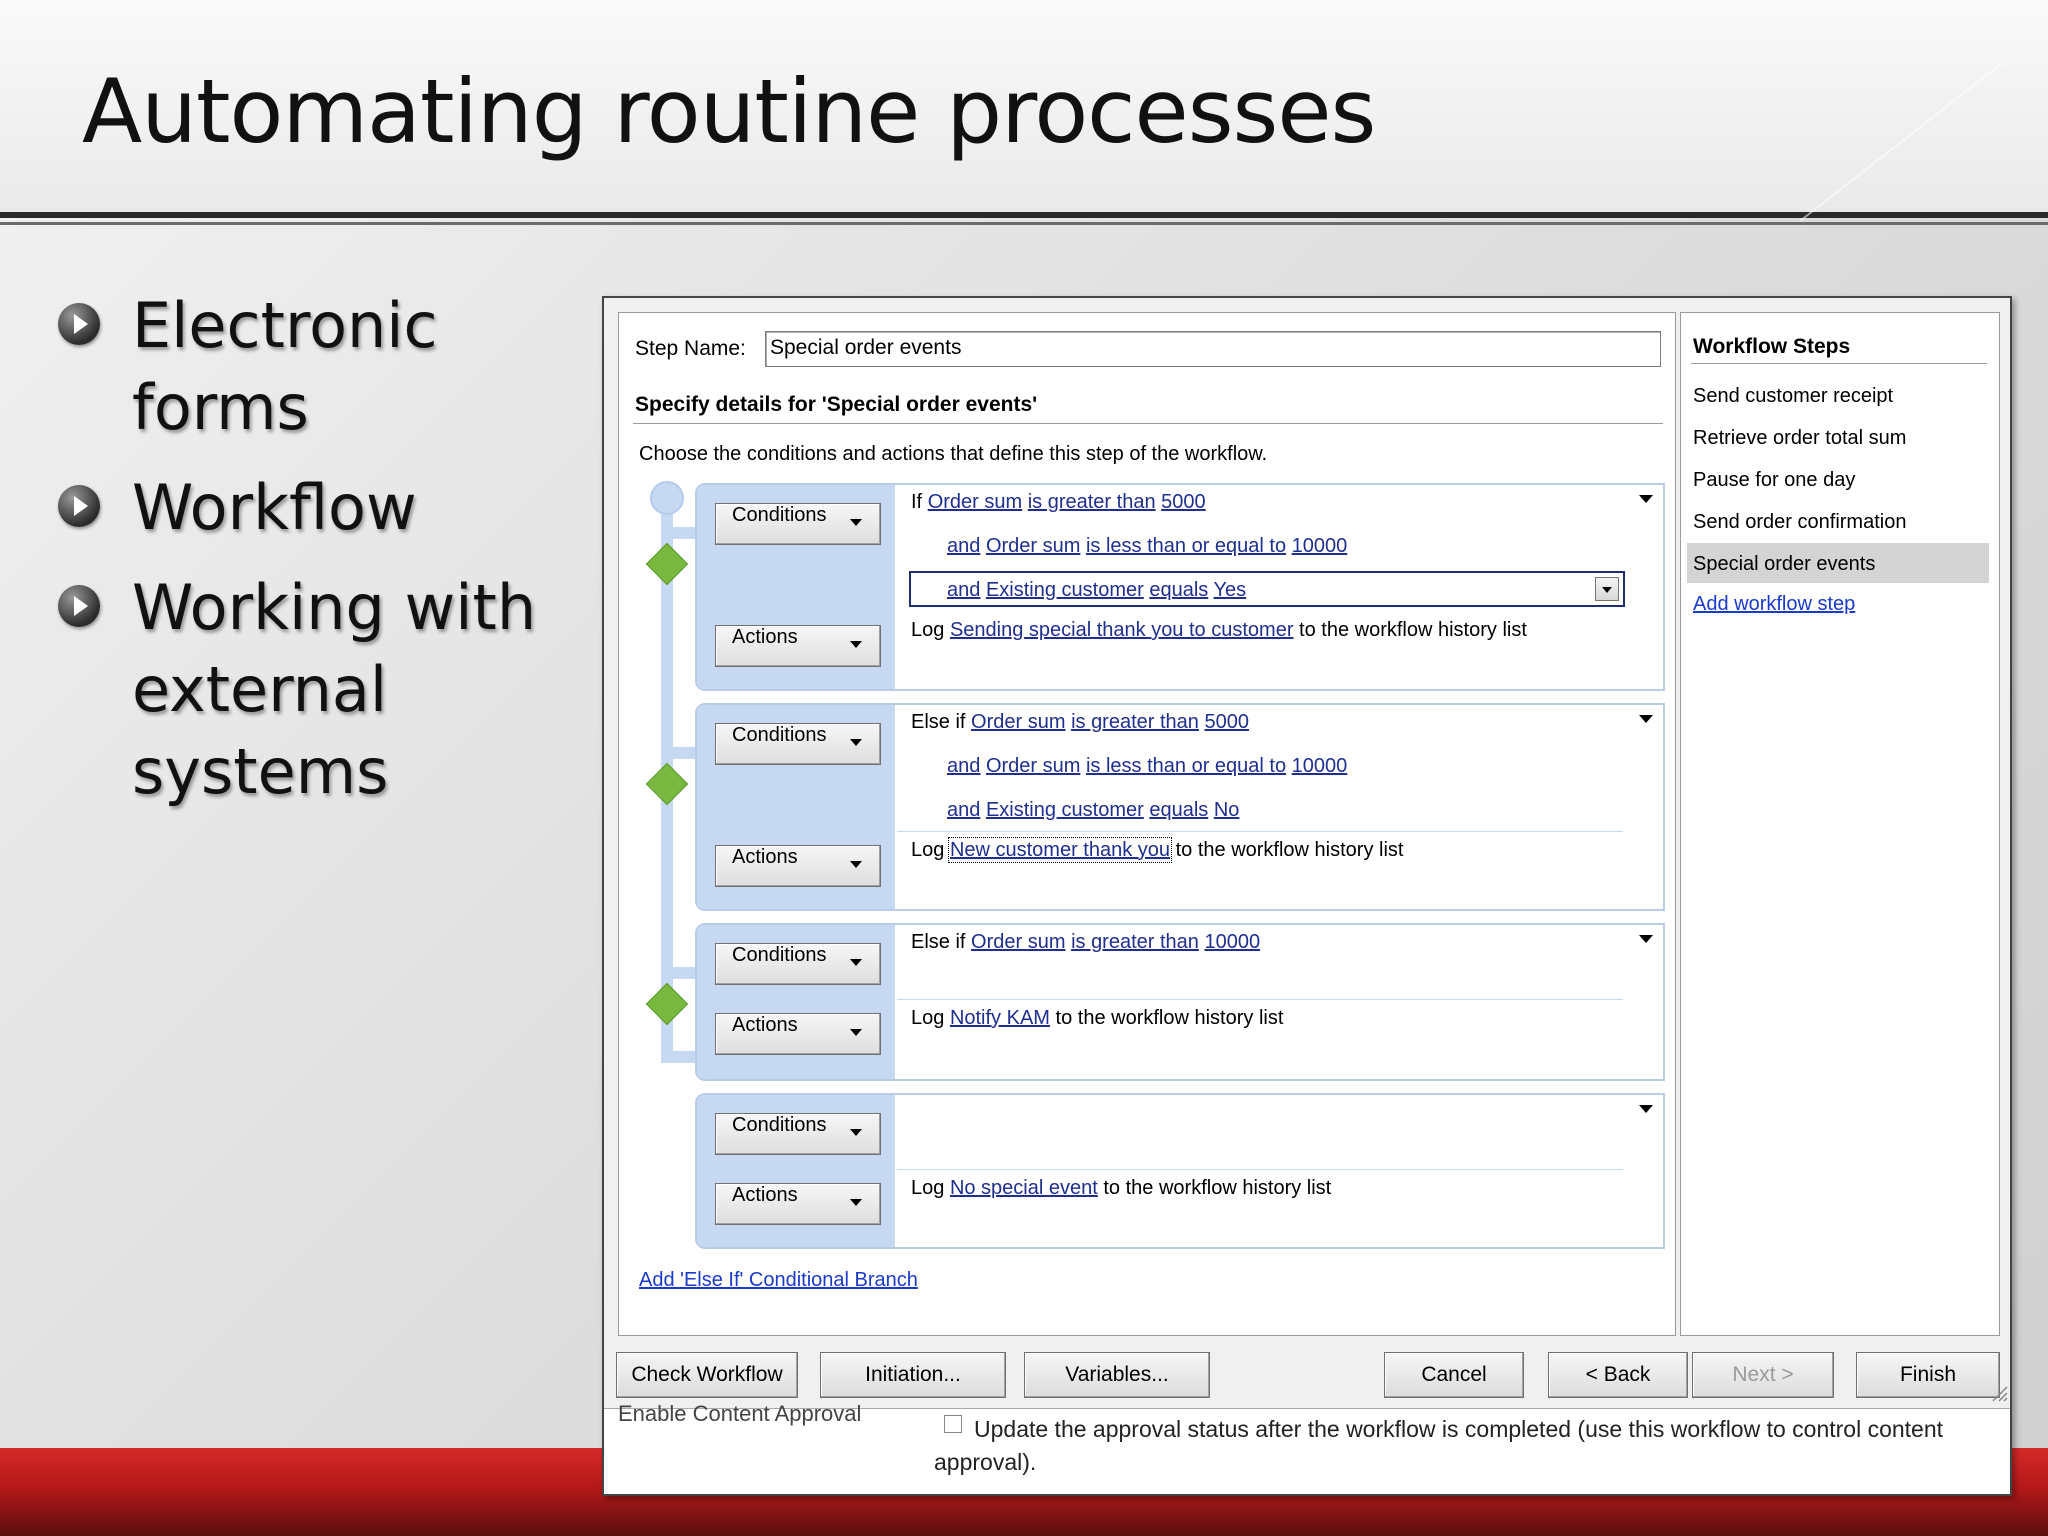 The width and height of the screenshot is (2048, 1536). What do you see at coordinates (667, 784) in the screenshot?
I see `condition-diamond-icon` at bounding box center [667, 784].